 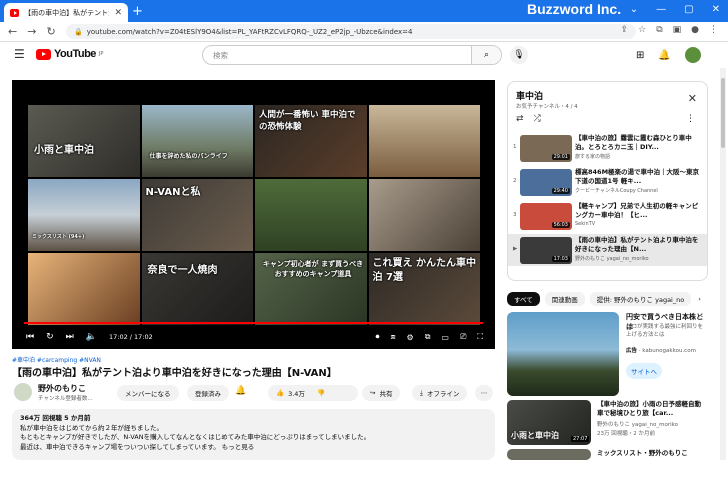 What do you see at coordinates (642, 30) in the screenshot?
I see `star-icon: ☆` at bounding box center [642, 30].